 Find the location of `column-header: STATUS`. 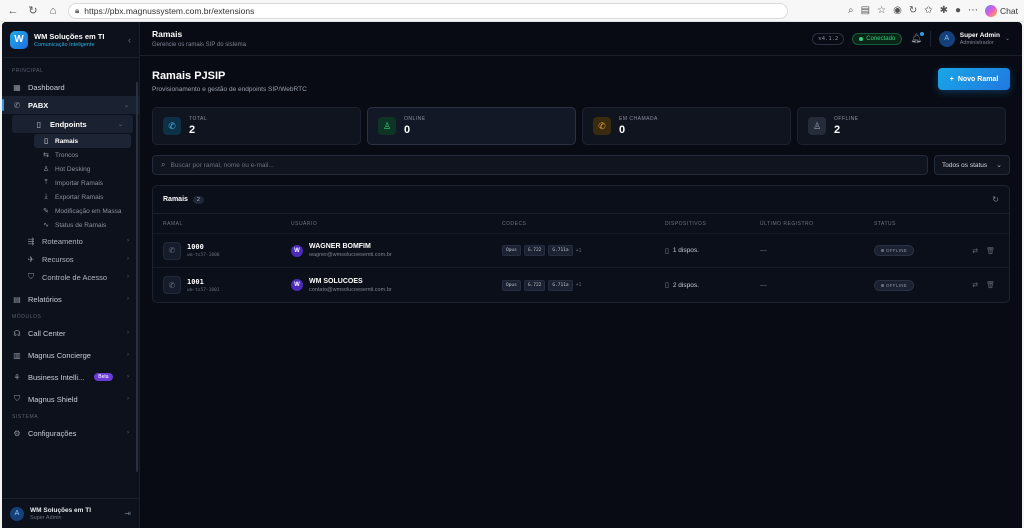

column-header: STATUS is located at coordinates (919, 224).